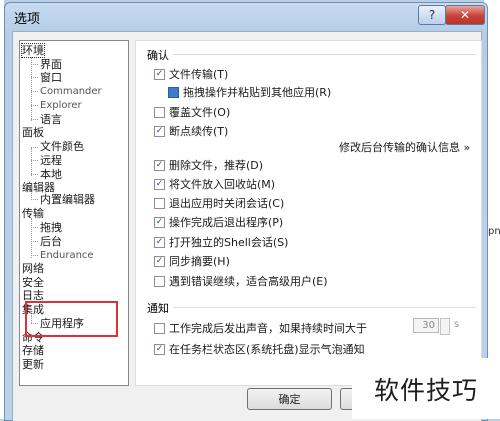 The height and width of the screenshot is (421, 500). I want to click on option-label: 覆盖文件(O), so click(200, 112).